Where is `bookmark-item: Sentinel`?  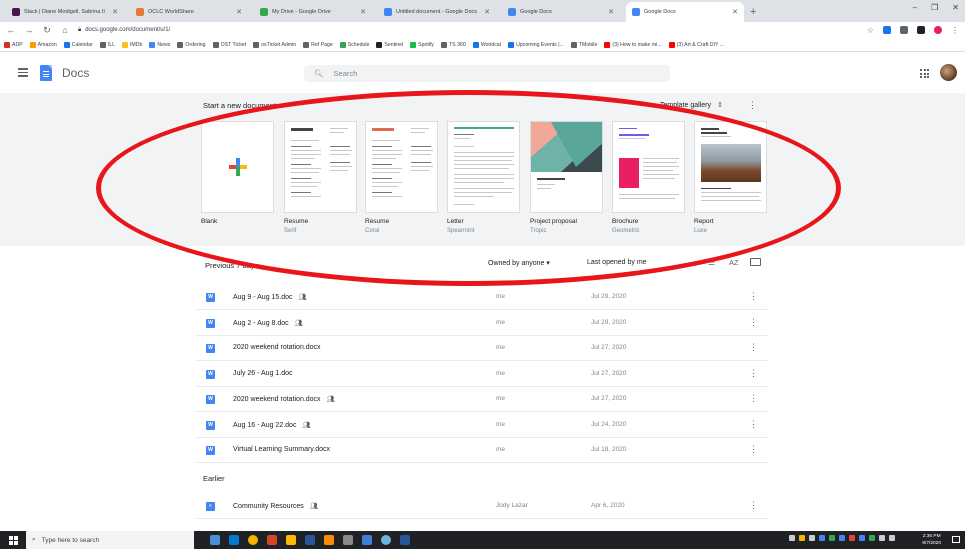
bookmark-item: Sentinel is located at coordinates (389, 44).